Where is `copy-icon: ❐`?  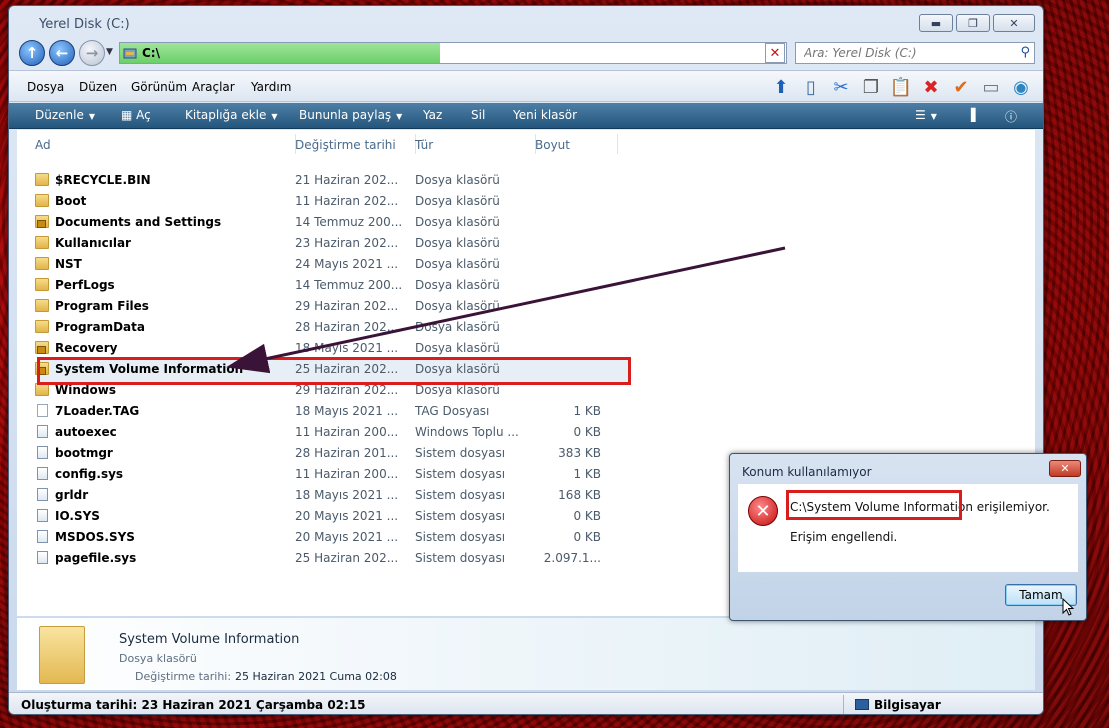 copy-icon: ❐ is located at coordinates (871, 87).